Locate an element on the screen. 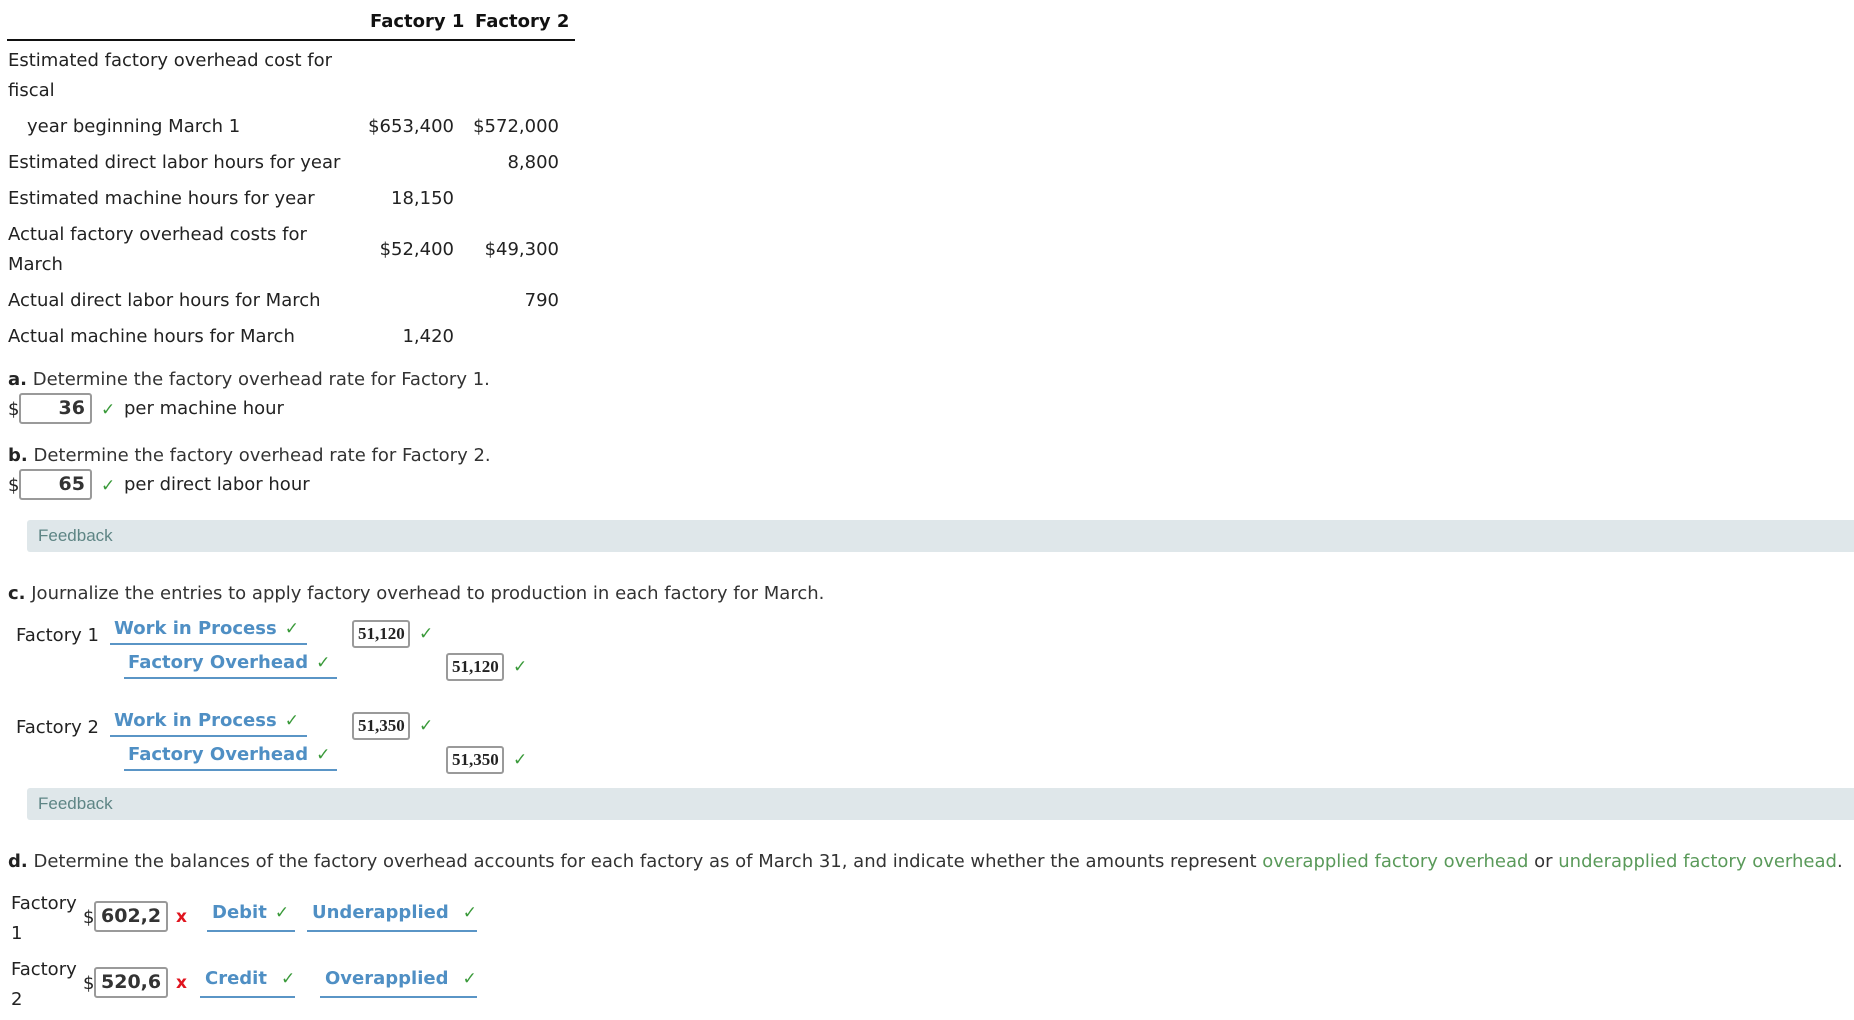  balance-factory-number: 1 is located at coordinates (17, 933).